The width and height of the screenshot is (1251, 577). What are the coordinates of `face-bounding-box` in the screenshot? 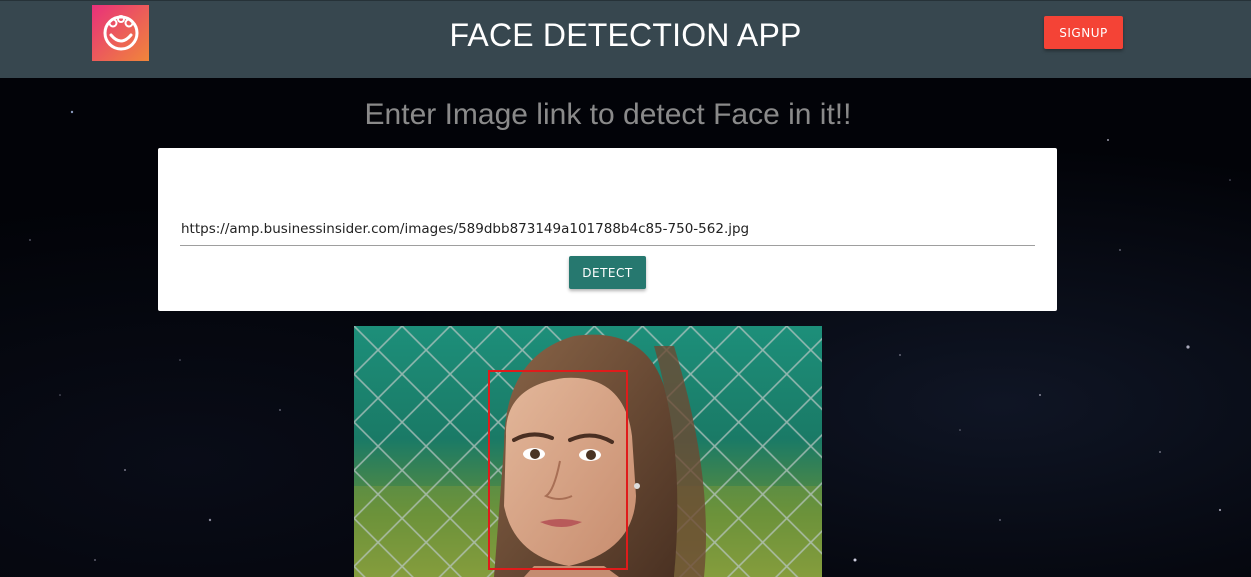 It's located at (558, 470).